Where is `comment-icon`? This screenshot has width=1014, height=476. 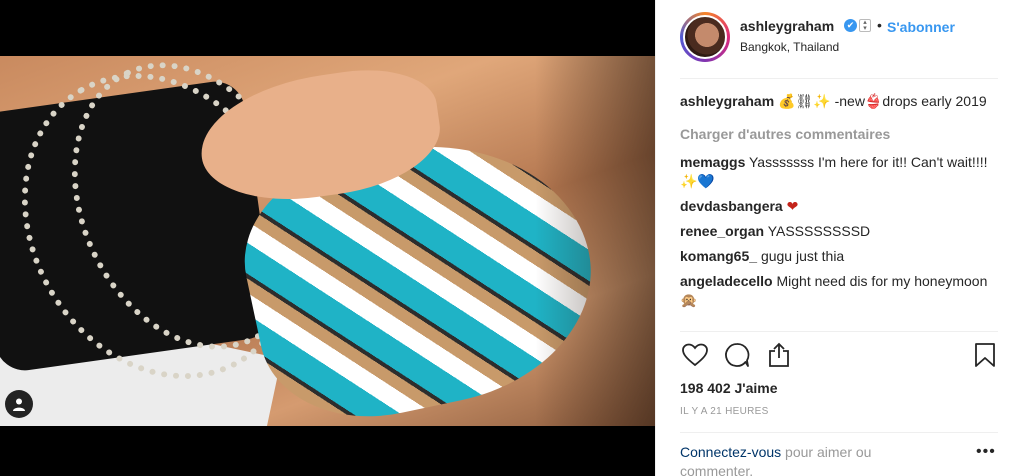
comment-icon is located at coordinates (737, 355).